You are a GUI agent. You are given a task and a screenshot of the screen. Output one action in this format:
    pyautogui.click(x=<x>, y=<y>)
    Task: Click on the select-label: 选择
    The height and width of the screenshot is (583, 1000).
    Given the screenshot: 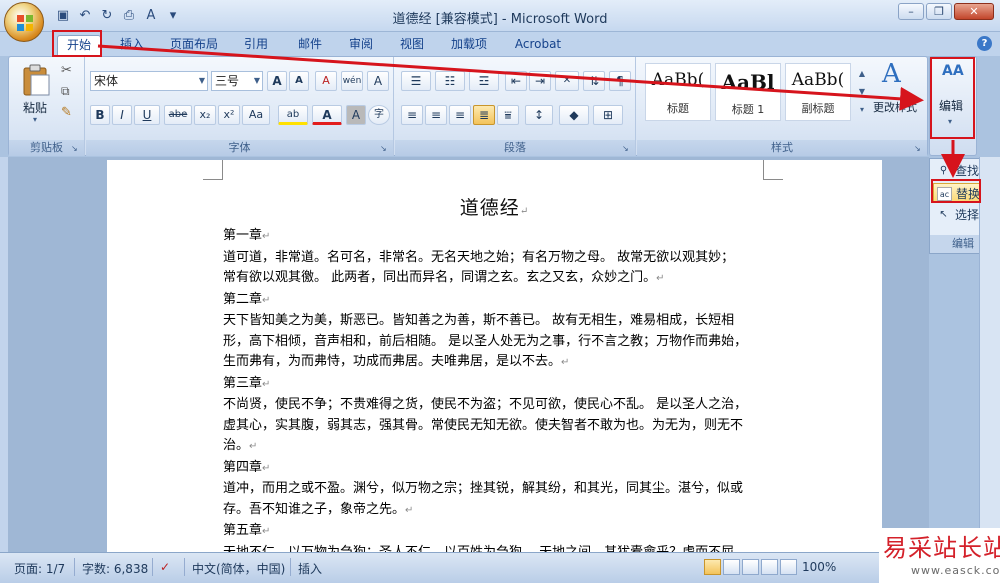 What is the action you would take?
    pyautogui.click(x=967, y=215)
    